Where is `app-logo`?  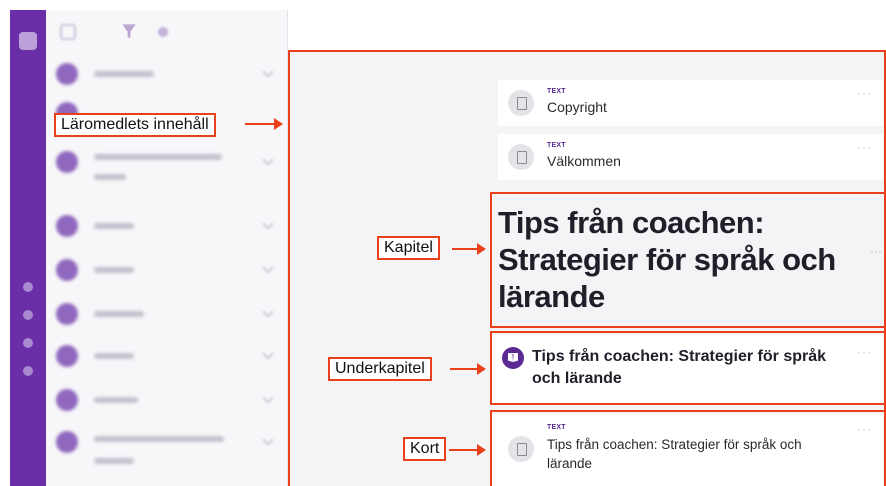
app-logo is located at coordinates (28, 41).